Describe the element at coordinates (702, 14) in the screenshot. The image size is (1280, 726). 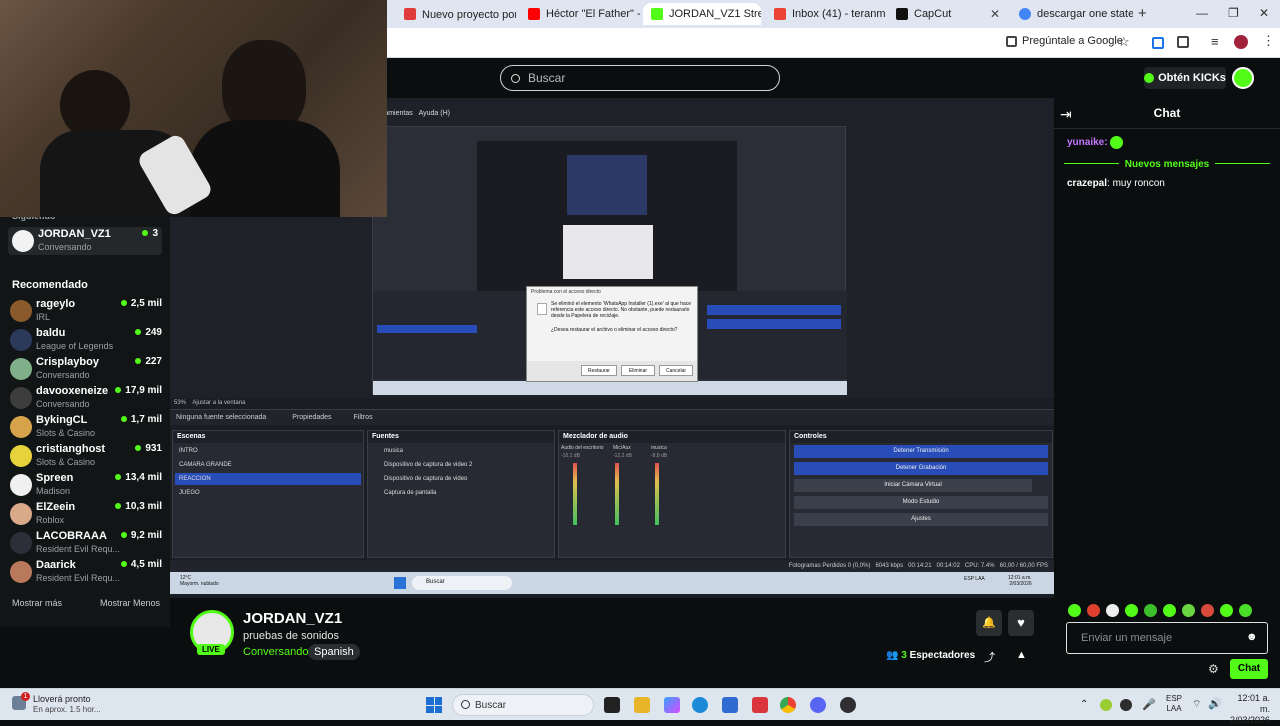
I see `browser-tab-active: JORDAN_VZ1 Stream✕` at that location.